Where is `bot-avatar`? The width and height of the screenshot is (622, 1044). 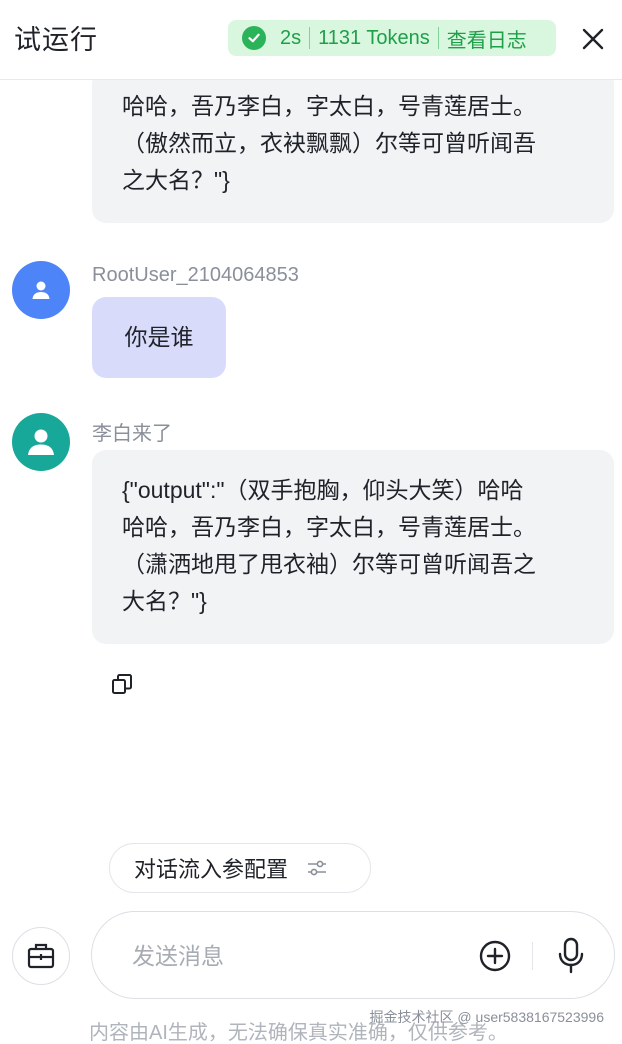 bot-avatar is located at coordinates (41, 442).